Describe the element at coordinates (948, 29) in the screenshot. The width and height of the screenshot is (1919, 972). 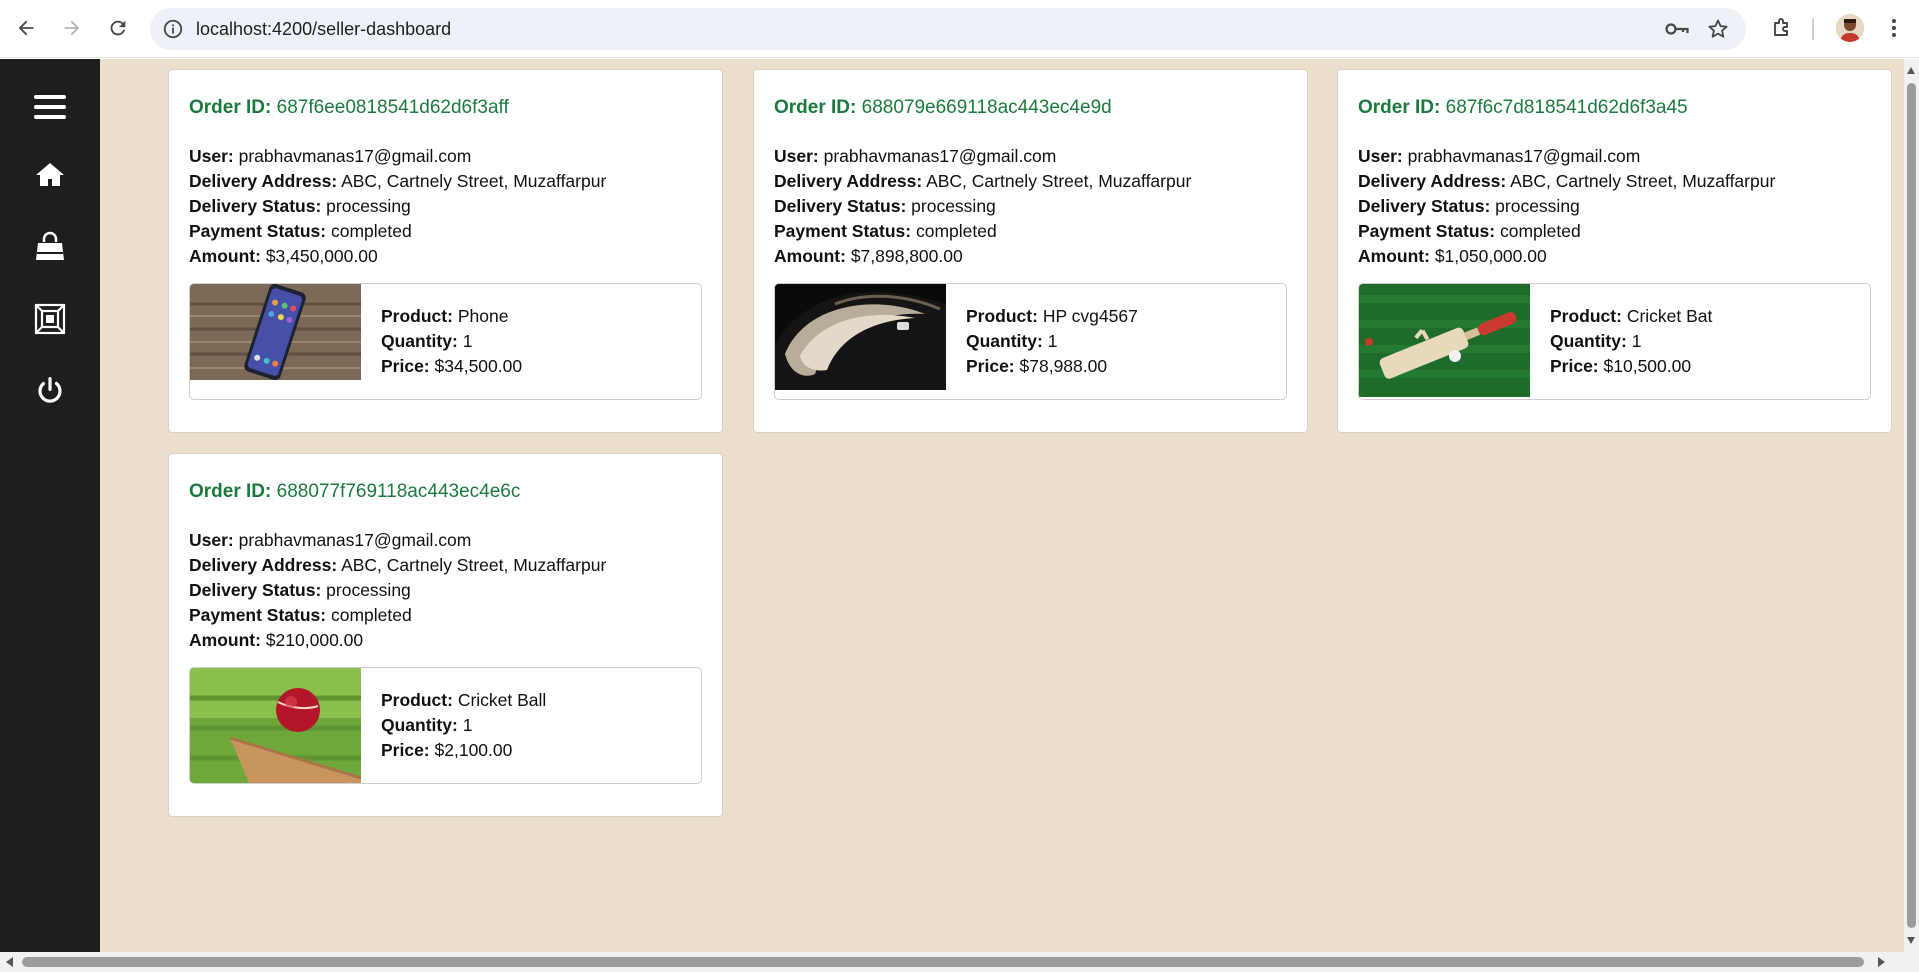
I see `address-bar: localhost:4200/seller-dashboard` at that location.